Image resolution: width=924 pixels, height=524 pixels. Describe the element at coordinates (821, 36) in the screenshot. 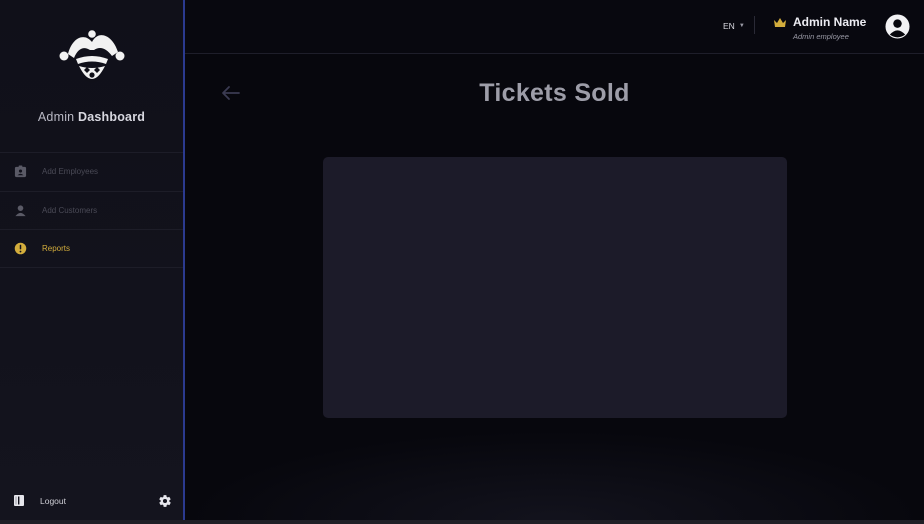

I see `user-role: Admin employee` at that location.